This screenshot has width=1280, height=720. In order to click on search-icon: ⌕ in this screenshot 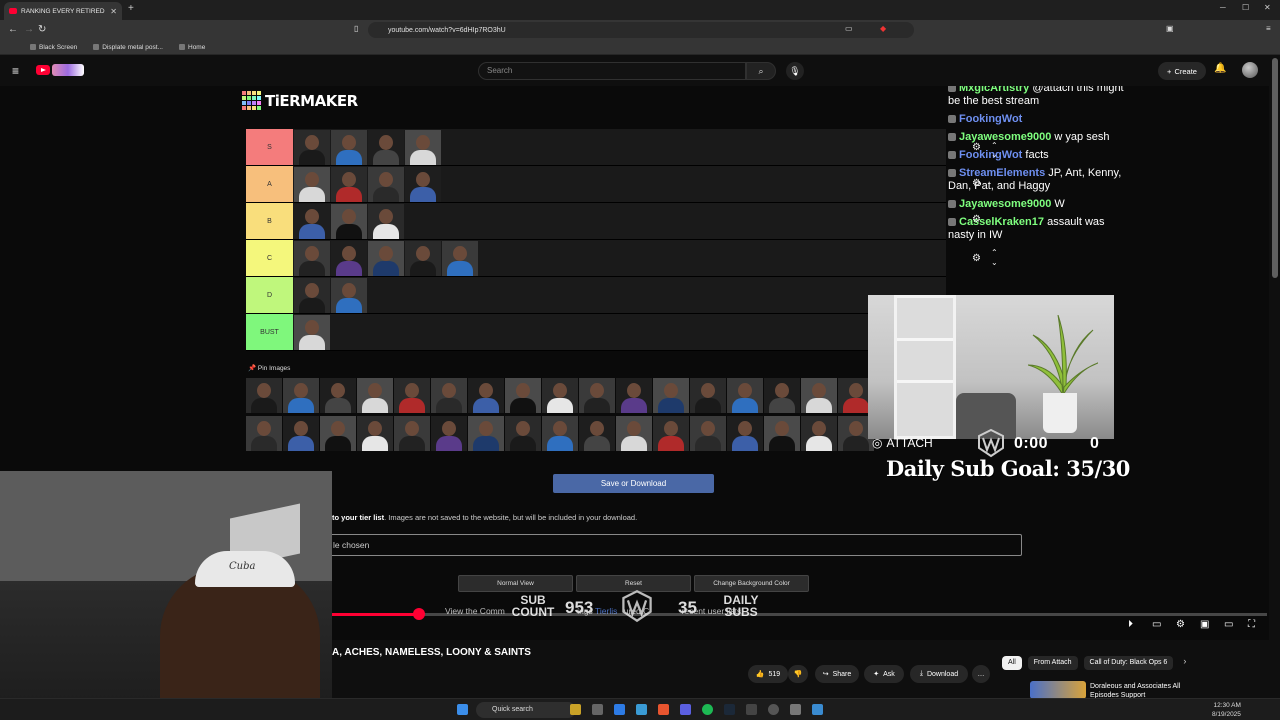, I will do `click(761, 71)`.